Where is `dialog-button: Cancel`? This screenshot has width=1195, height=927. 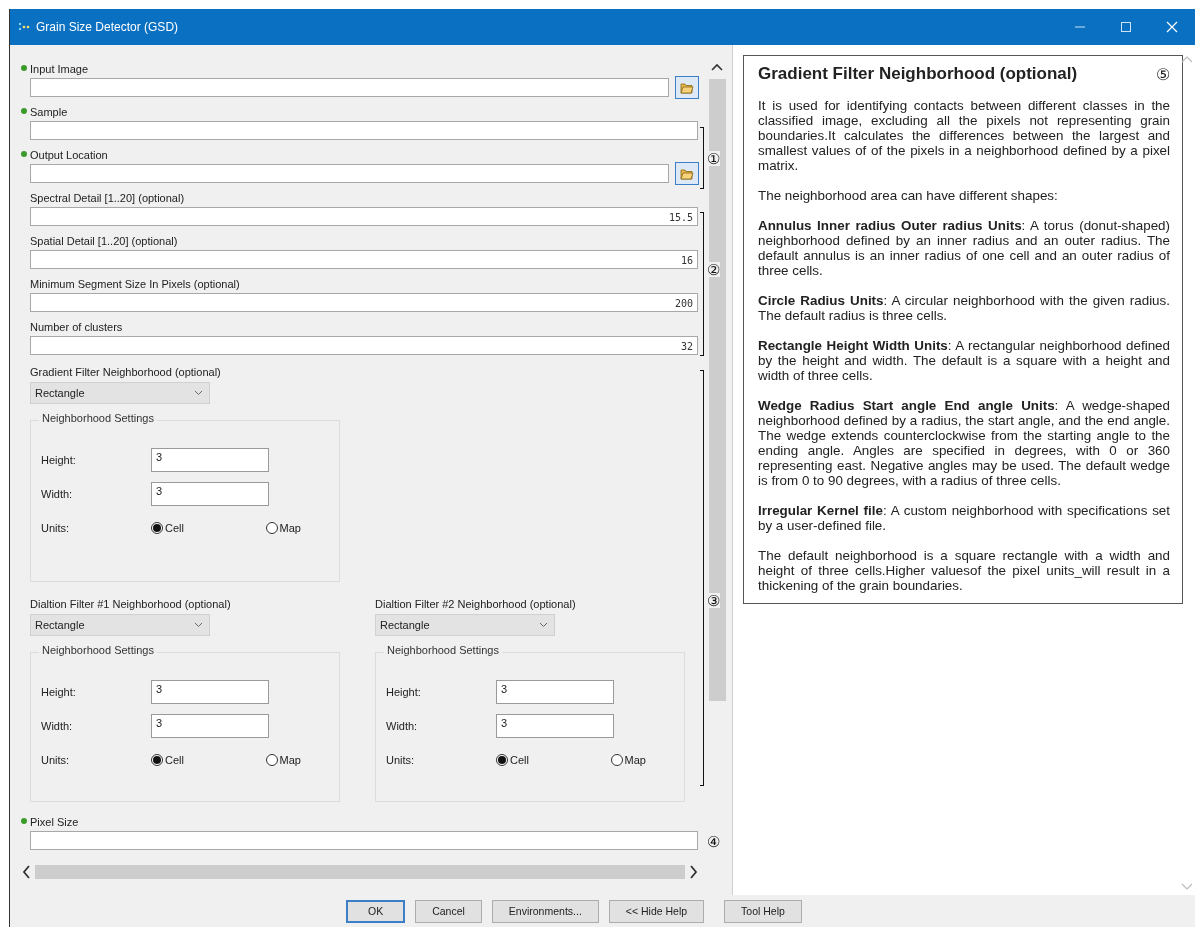 dialog-button: Cancel is located at coordinates (448, 911).